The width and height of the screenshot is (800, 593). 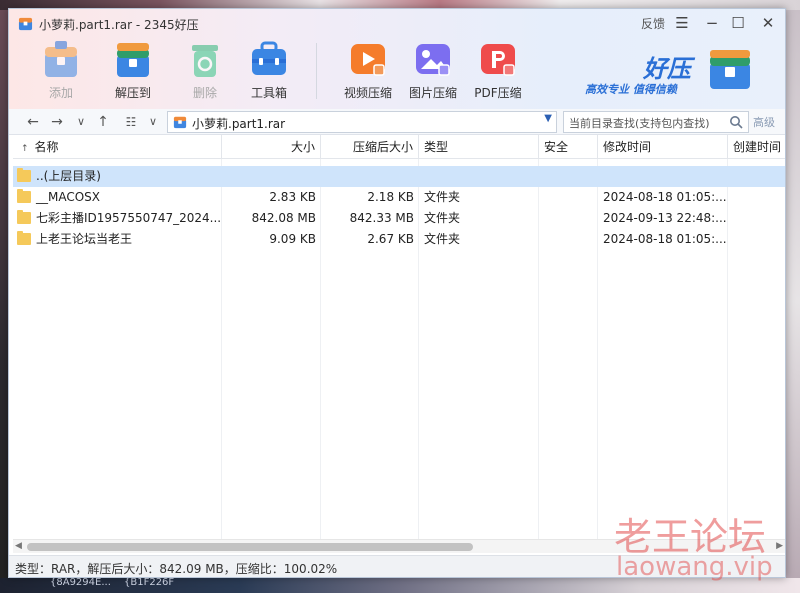 What do you see at coordinates (4, 301) in the screenshot?
I see `desktop-background-left` at bounding box center [4, 301].